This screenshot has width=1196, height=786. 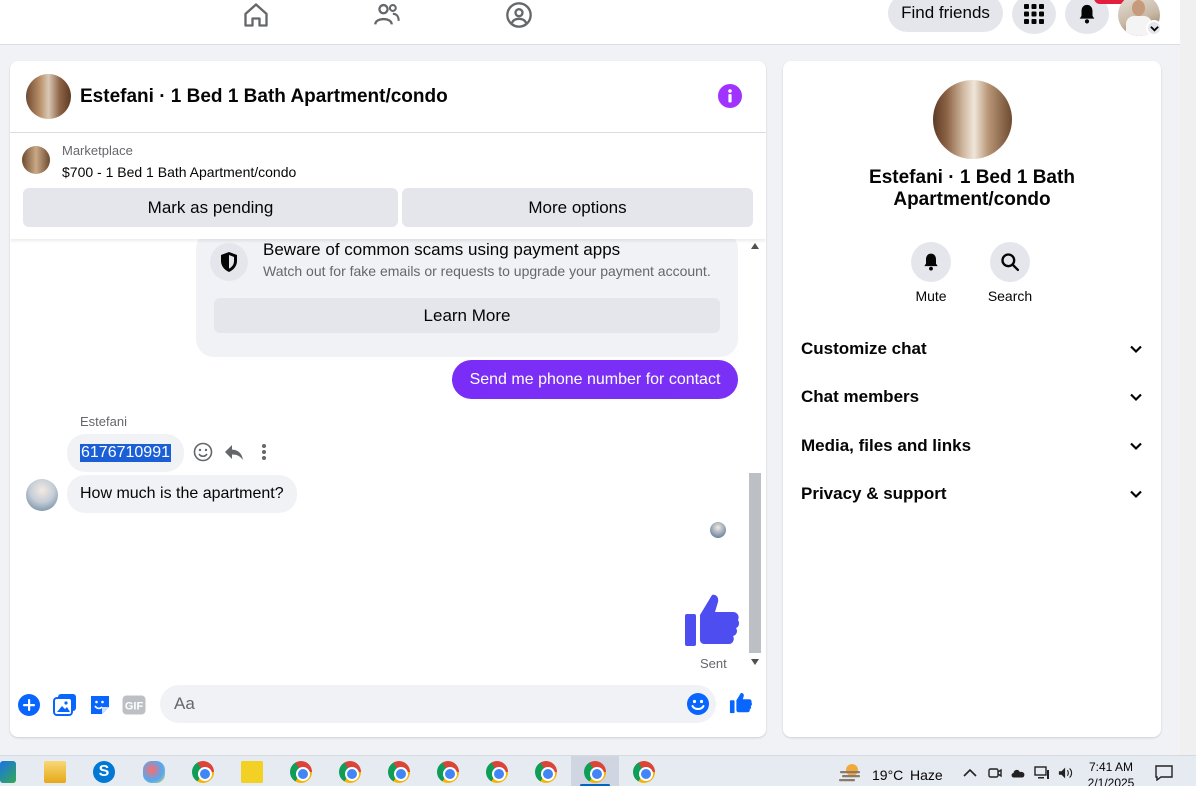 I want to click on windows-taskbar: S 19°C Haze 7:41 AM 2/1/2025, so click(x=598, y=770).